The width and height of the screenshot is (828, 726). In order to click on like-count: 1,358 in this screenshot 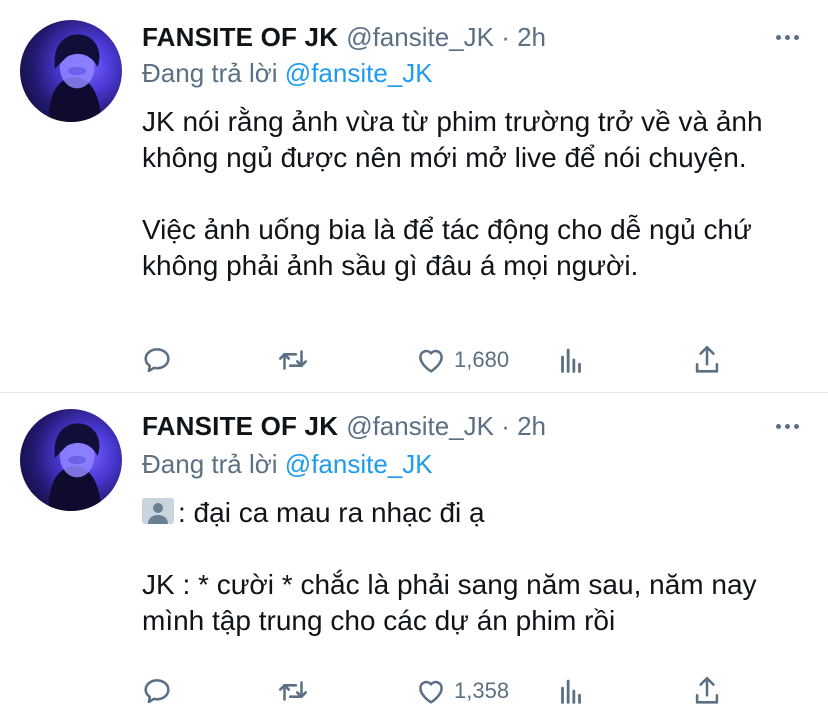, I will do `click(482, 690)`.